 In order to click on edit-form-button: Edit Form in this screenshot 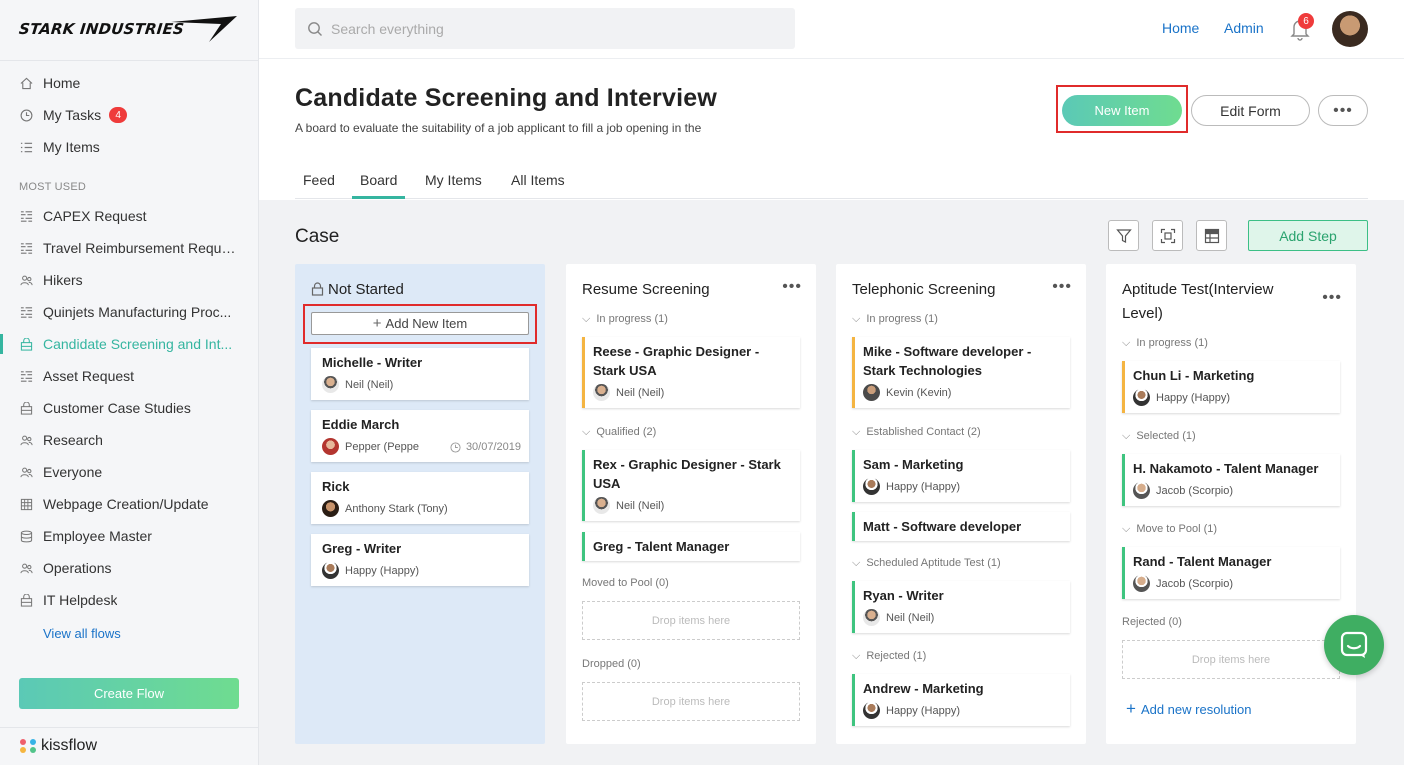, I will do `click(1250, 110)`.